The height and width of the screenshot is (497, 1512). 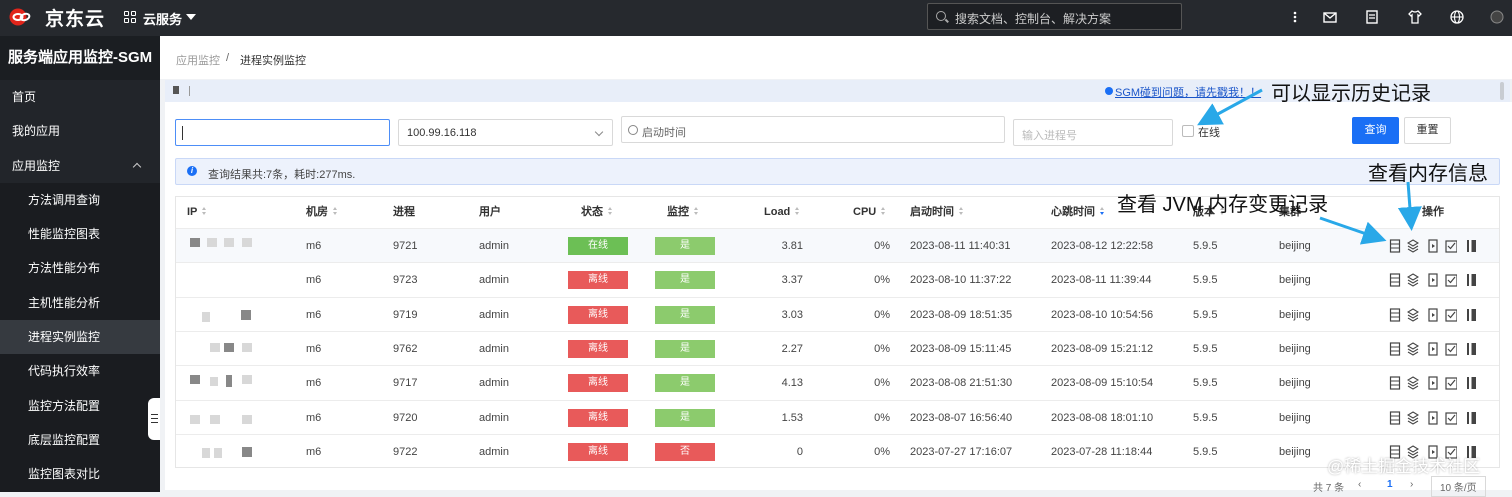 What do you see at coordinates (1458, 486) in the screenshot?
I see `page-size-select: 10 条/页` at bounding box center [1458, 486].